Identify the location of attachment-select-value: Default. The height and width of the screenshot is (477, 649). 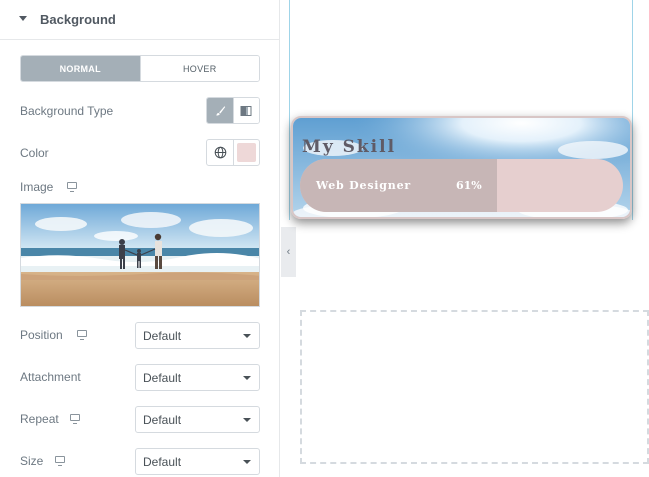
(162, 378).